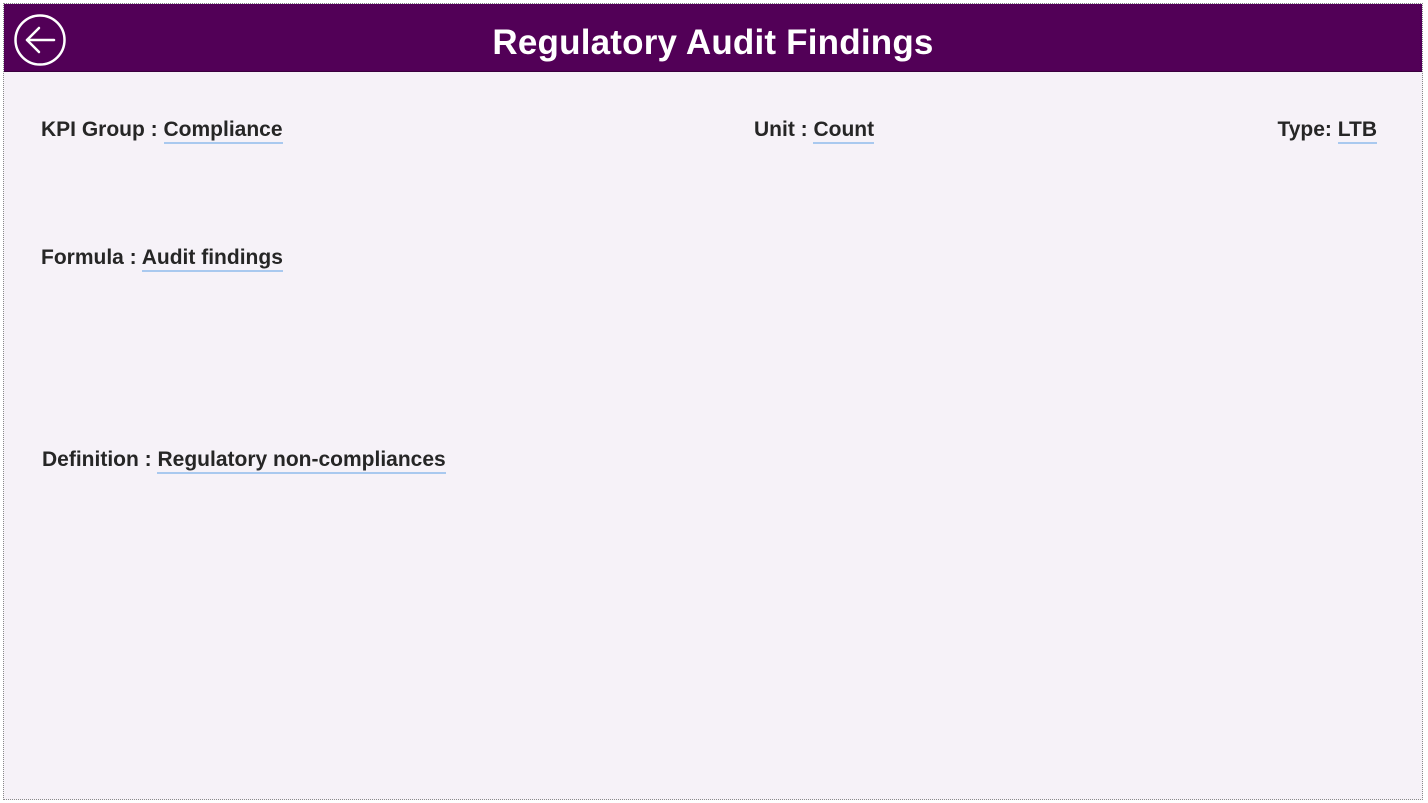 The image size is (1428, 803). What do you see at coordinates (1357, 131) in the screenshot?
I see `type-value: LTB` at bounding box center [1357, 131].